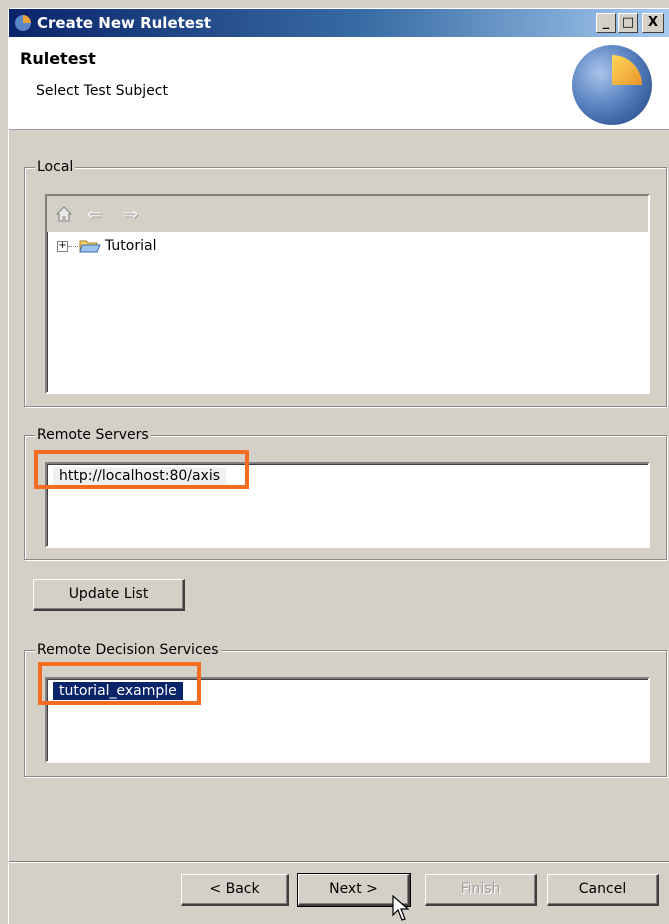  I want to click on tree-connector, so click(73, 246).